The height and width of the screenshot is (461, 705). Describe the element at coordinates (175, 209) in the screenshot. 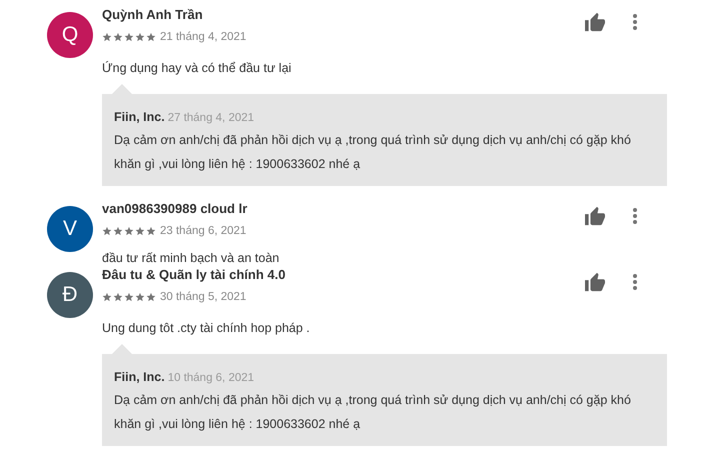

I see `reviewer-name: van0986390989 cloud lr` at that location.